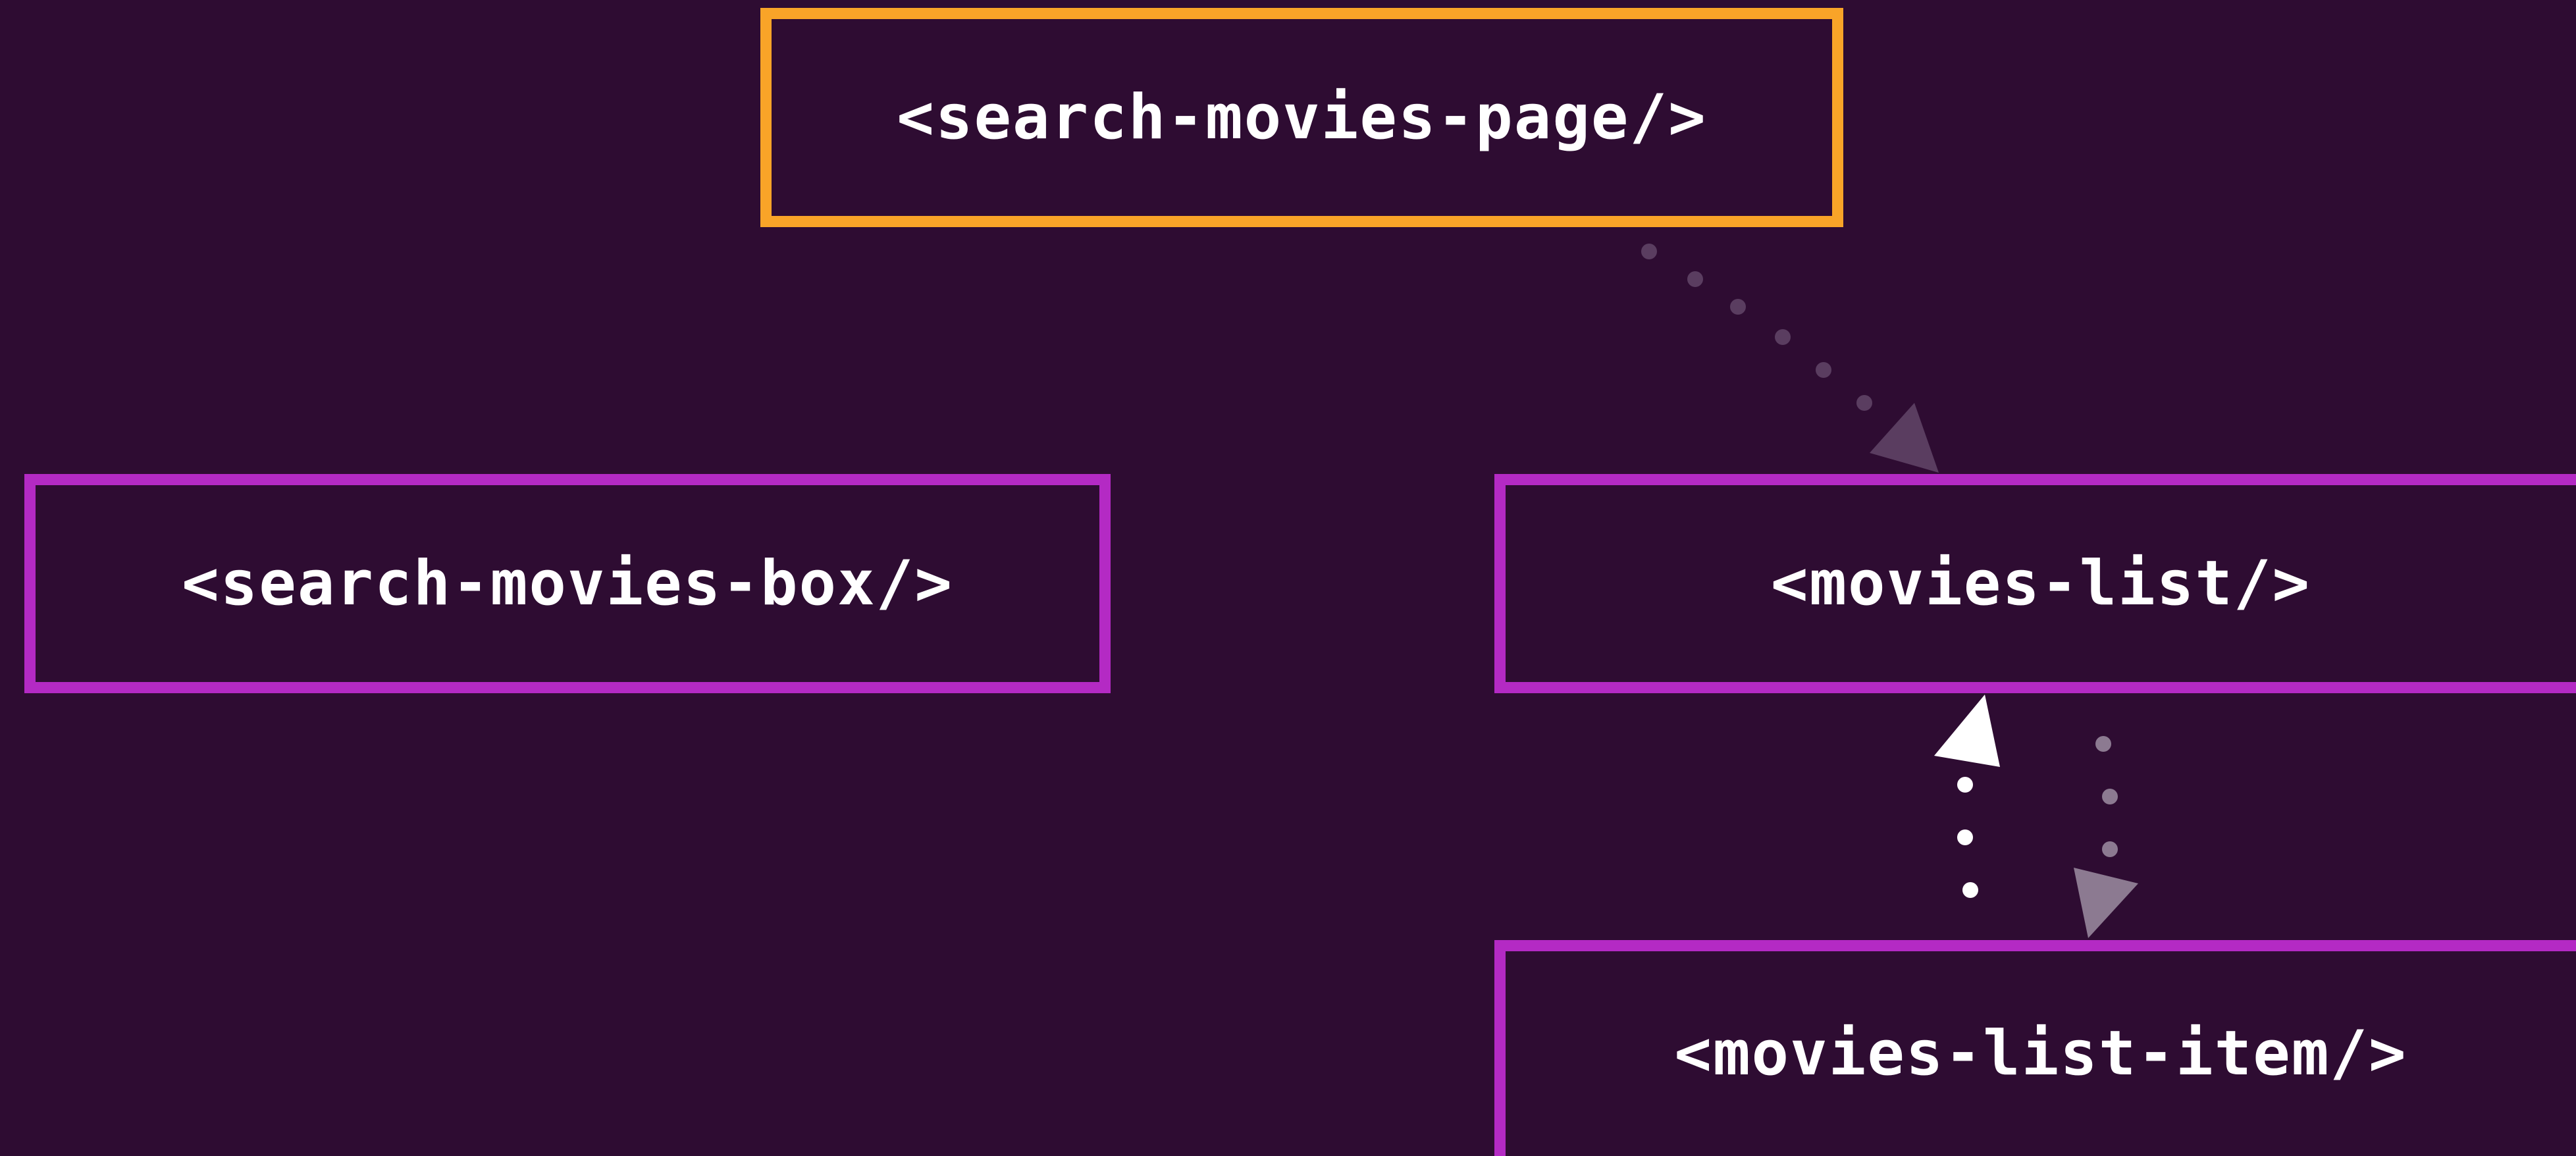 The width and height of the screenshot is (2576, 1156). I want to click on movies-list-label: <movies-list/>, so click(2040, 583).